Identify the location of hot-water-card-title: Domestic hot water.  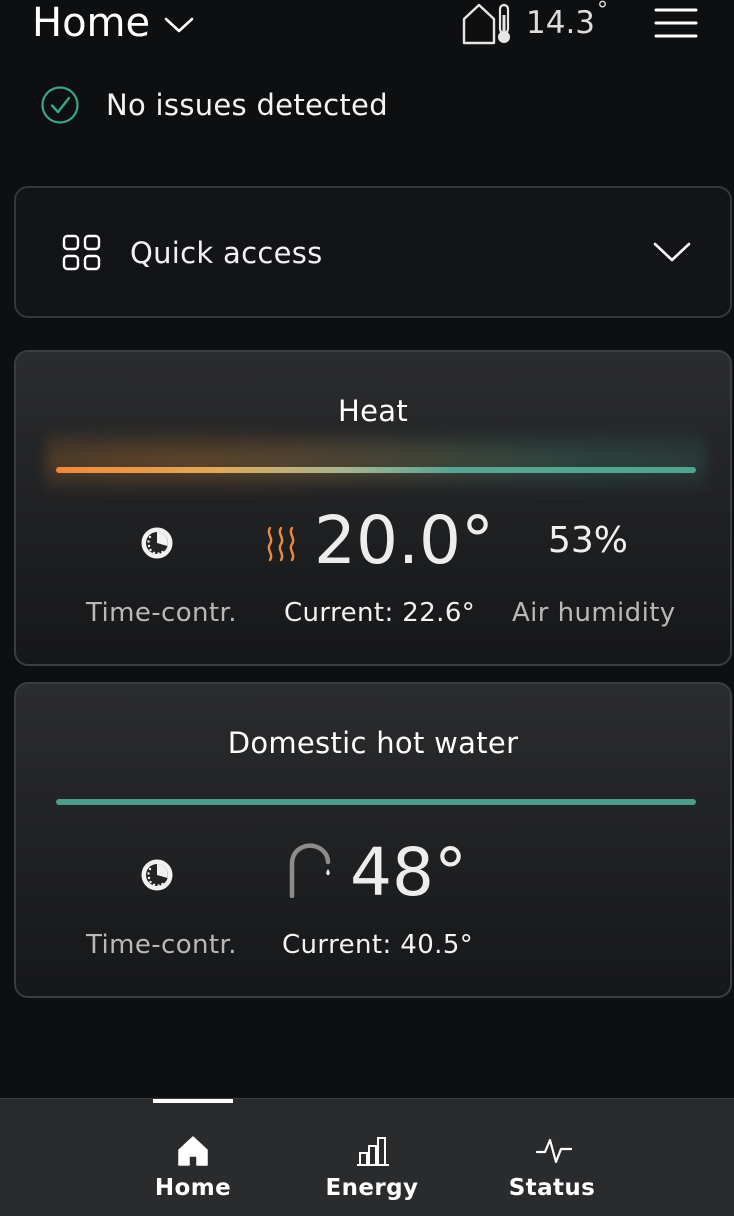
(373, 743).